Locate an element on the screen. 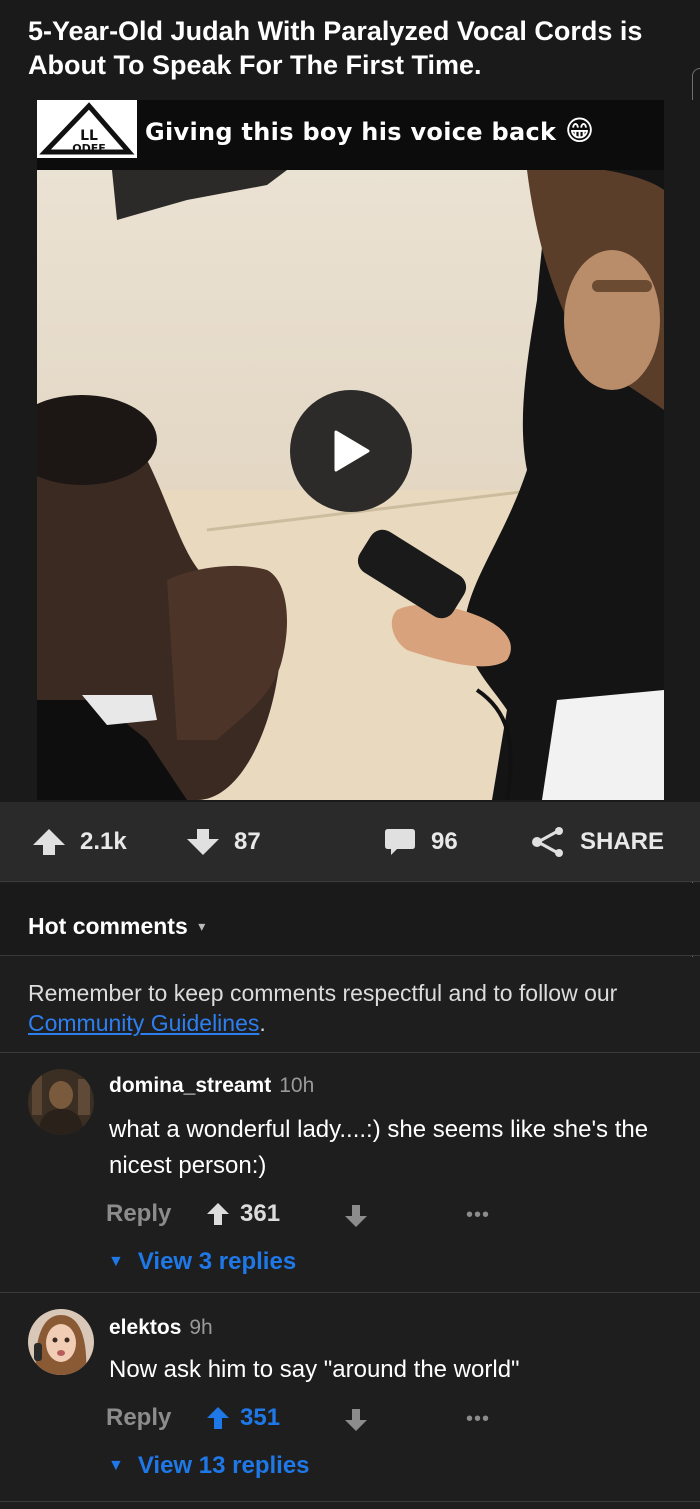  comment-meta: elektos 9h is located at coordinates (161, 1328).